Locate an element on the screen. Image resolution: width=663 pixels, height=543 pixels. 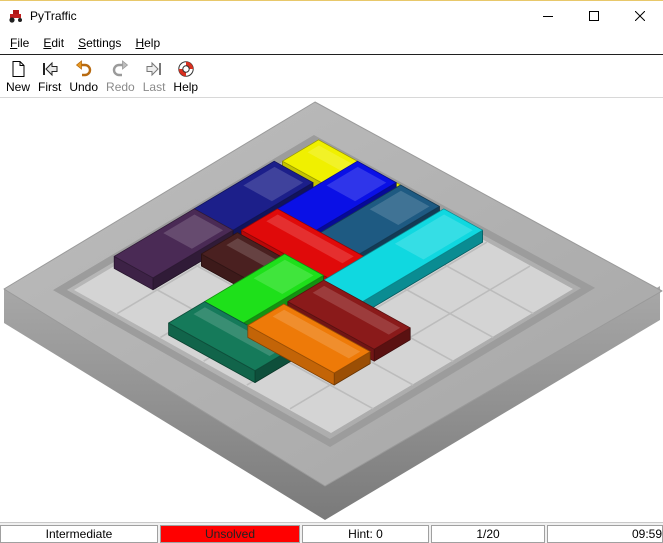
first-button: First is located at coordinates (49, 76).